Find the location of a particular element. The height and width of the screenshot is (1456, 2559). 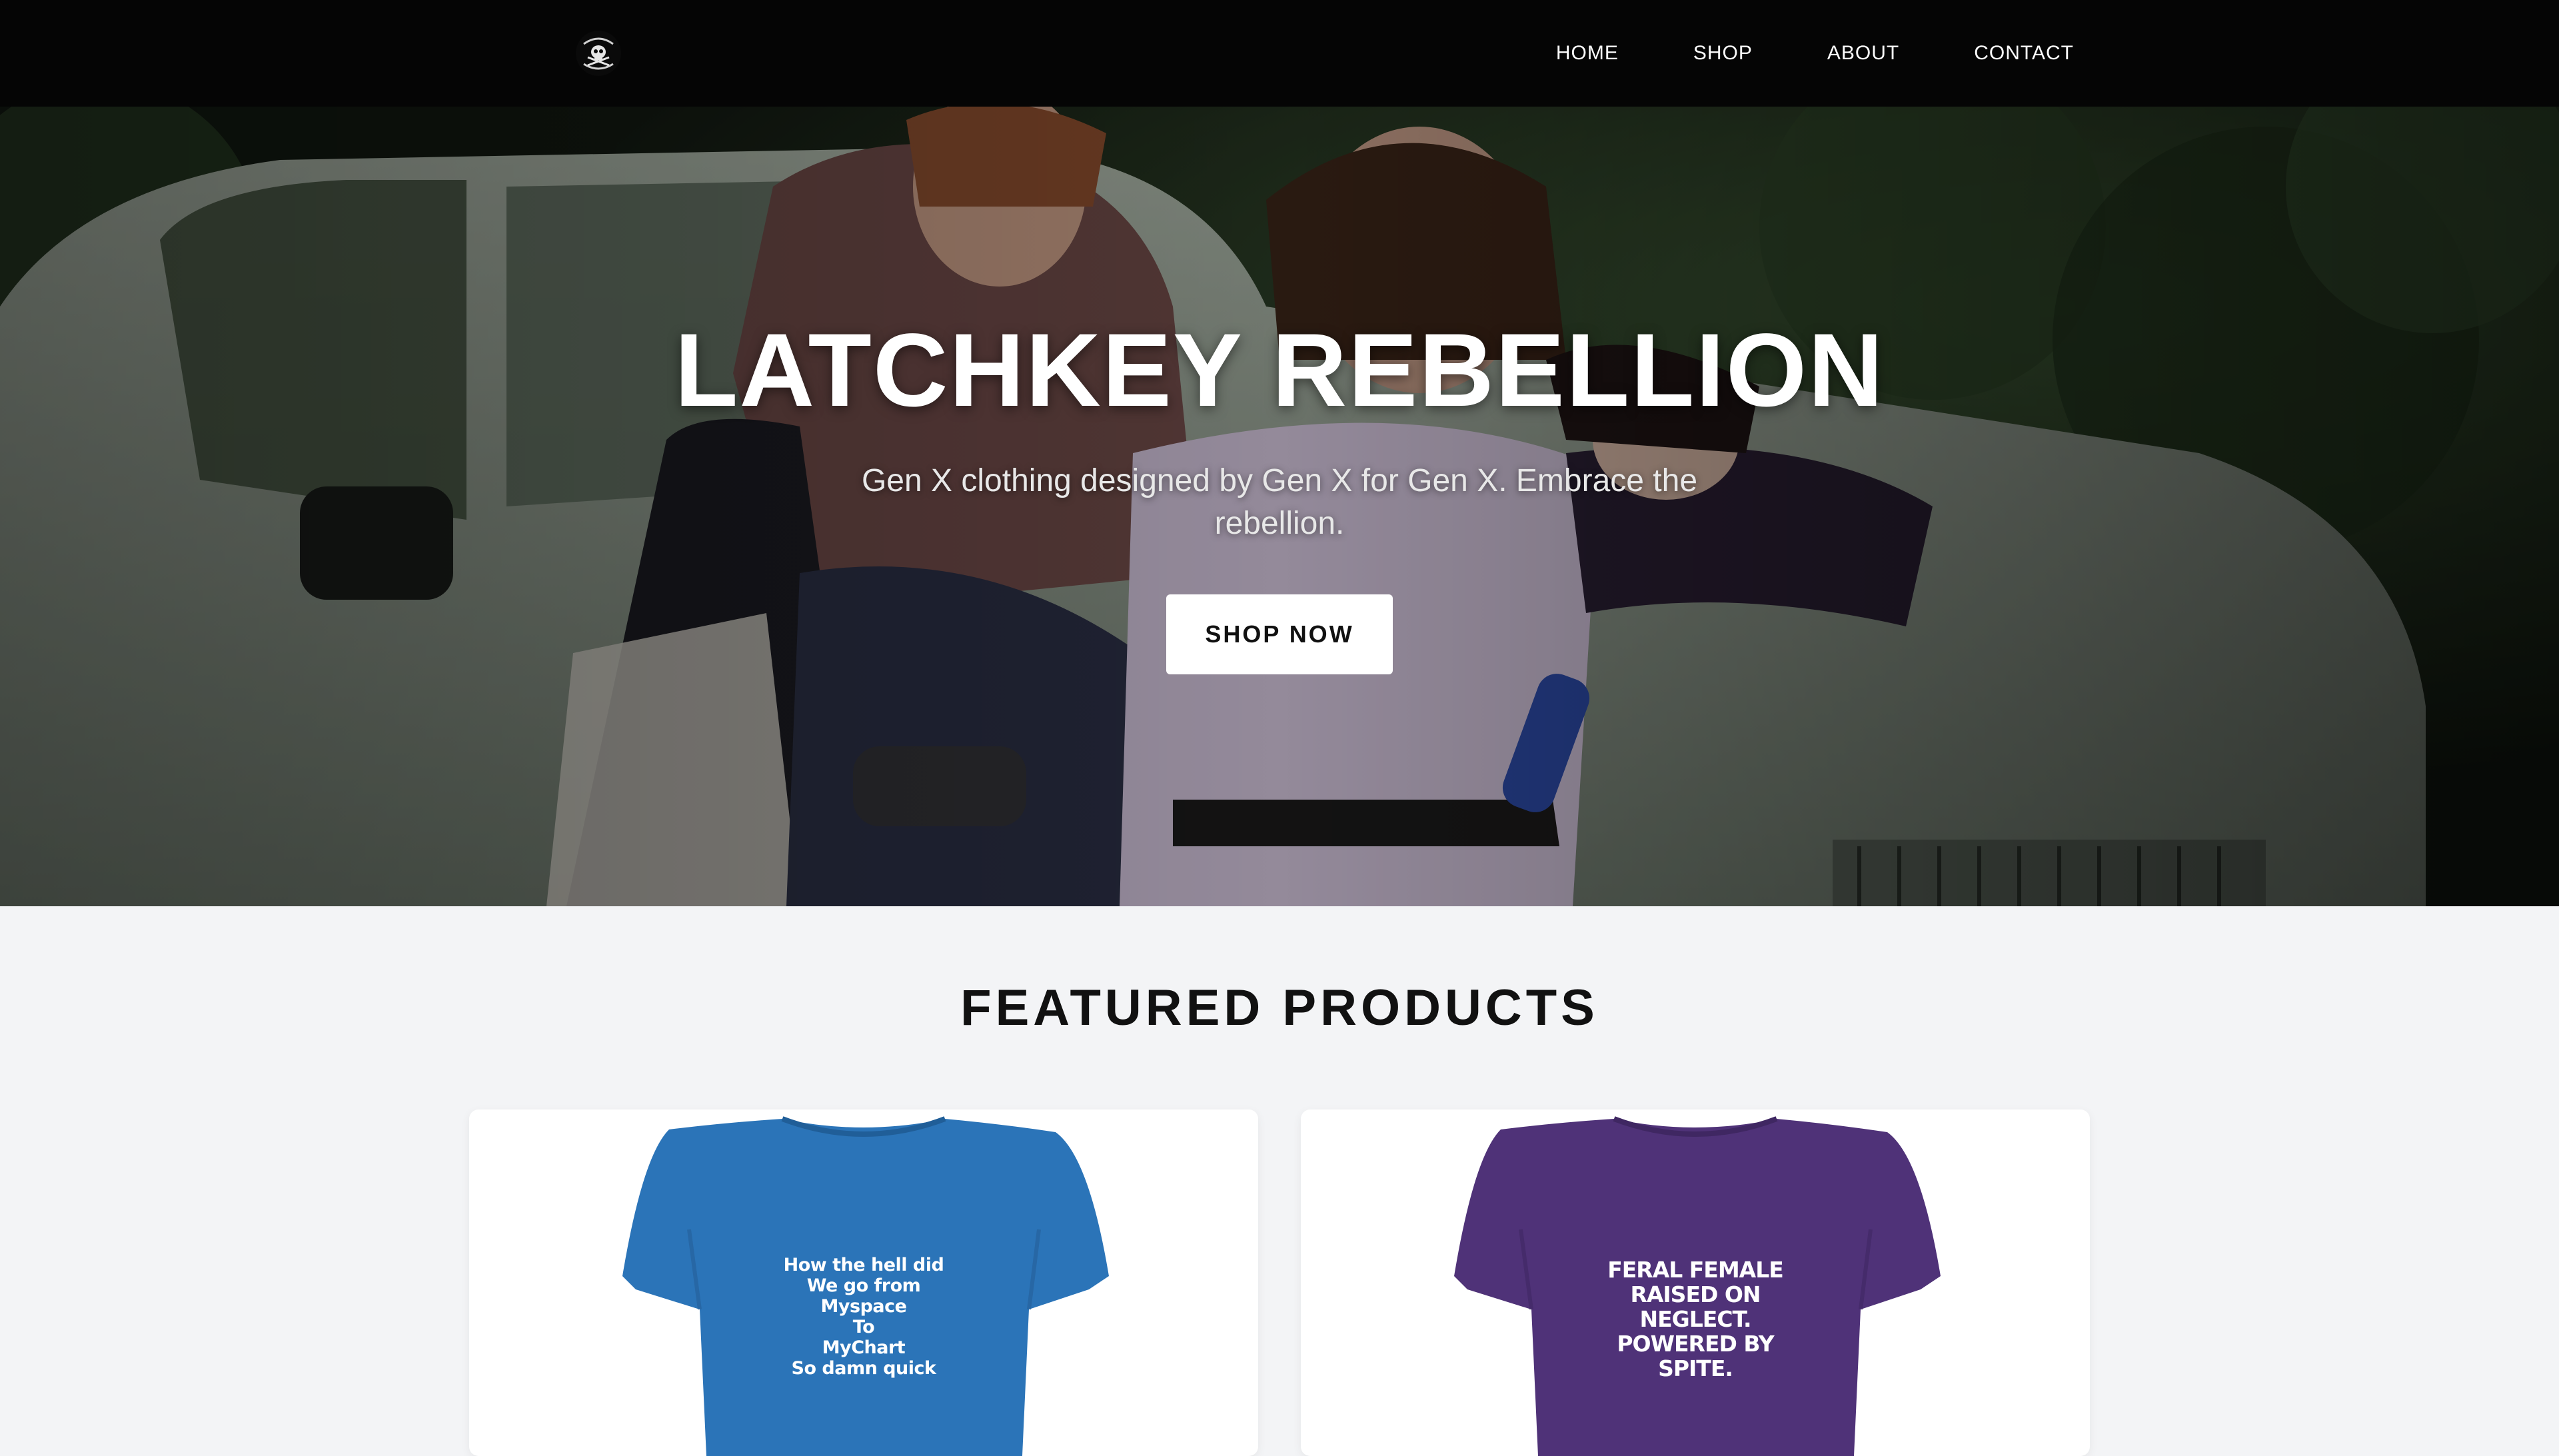

nav-about-link: ABOUT is located at coordinates (1863, 53).